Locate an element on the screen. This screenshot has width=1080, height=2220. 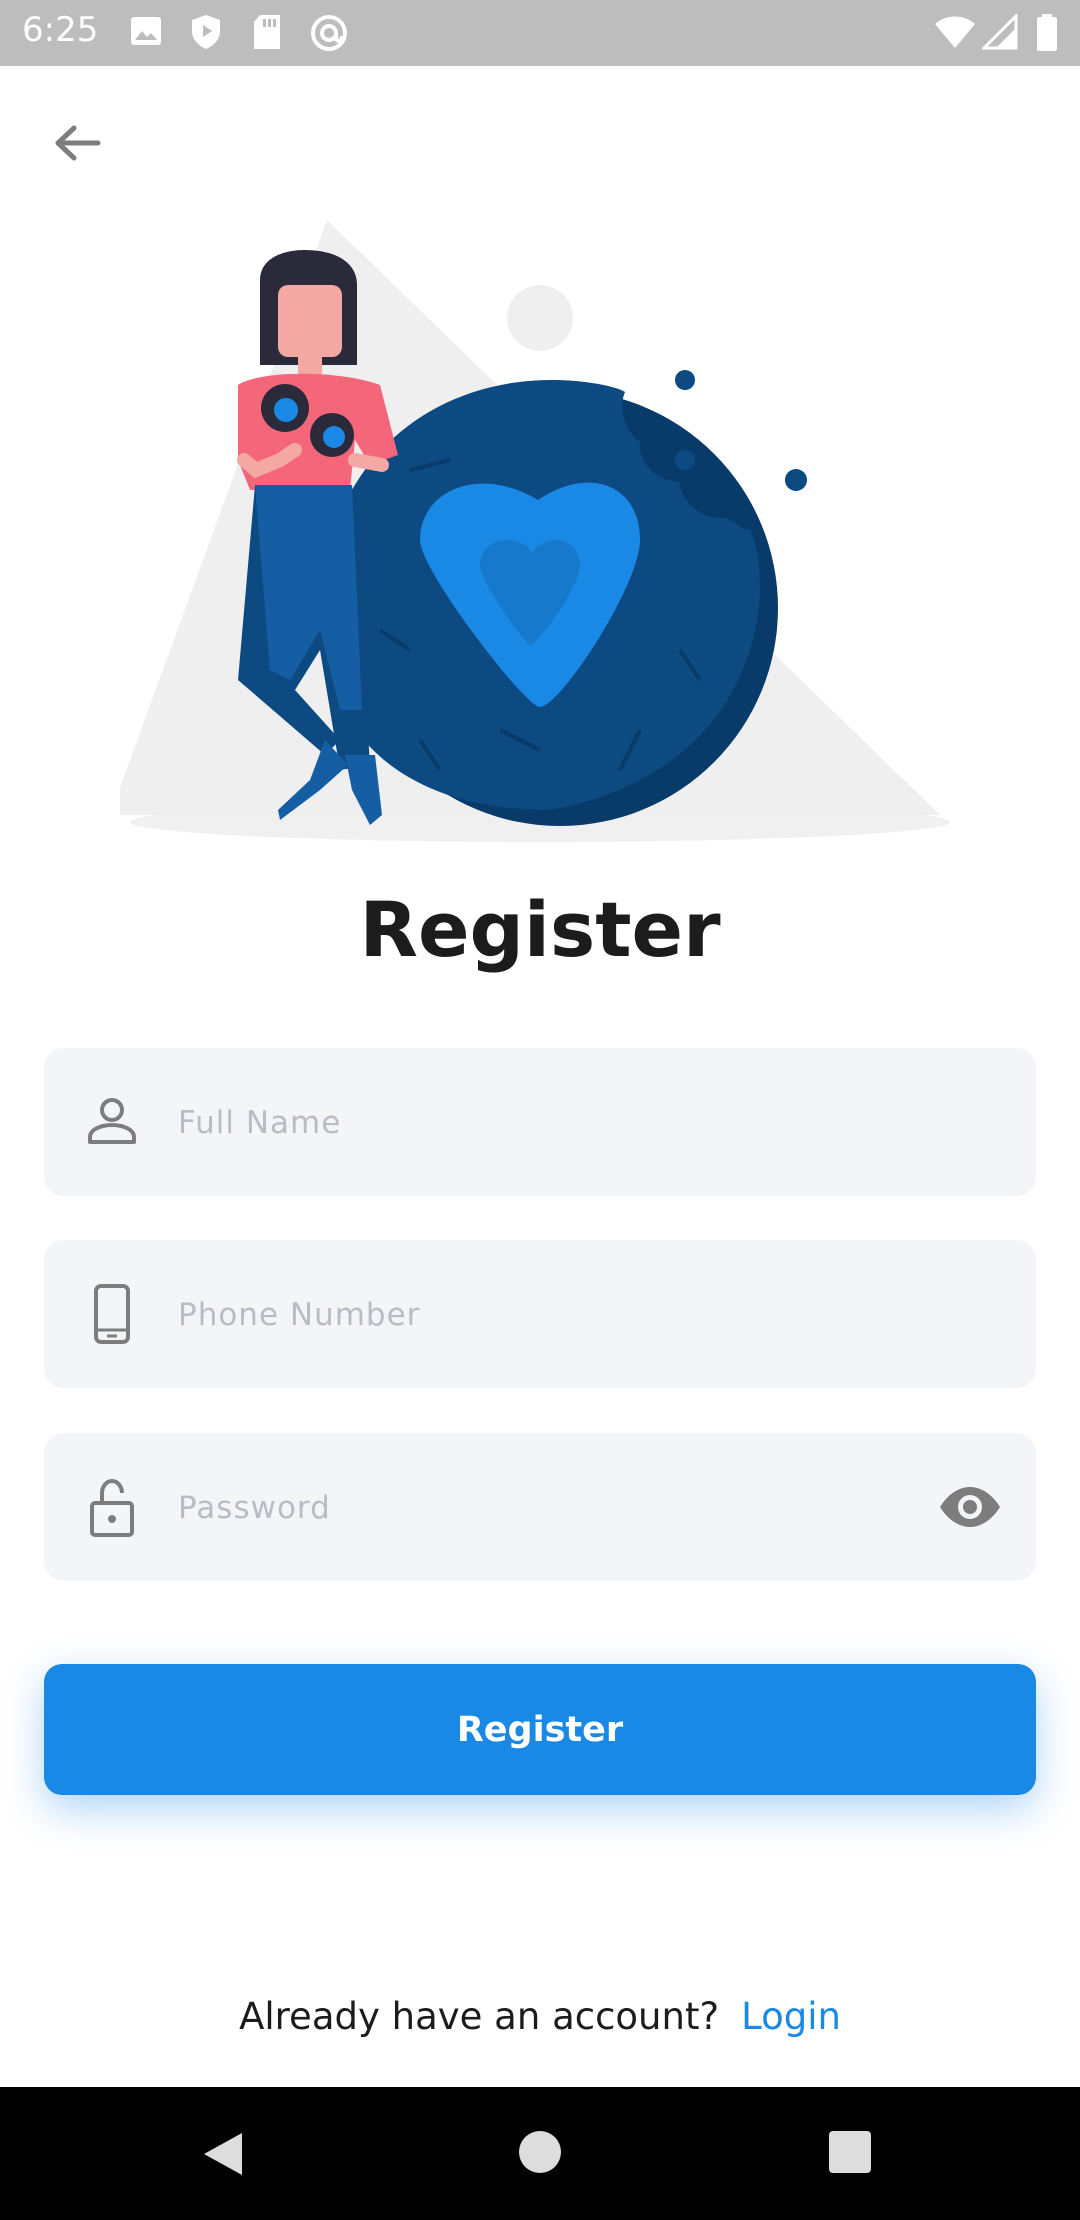
back-button is located at coordinates (77, 145).